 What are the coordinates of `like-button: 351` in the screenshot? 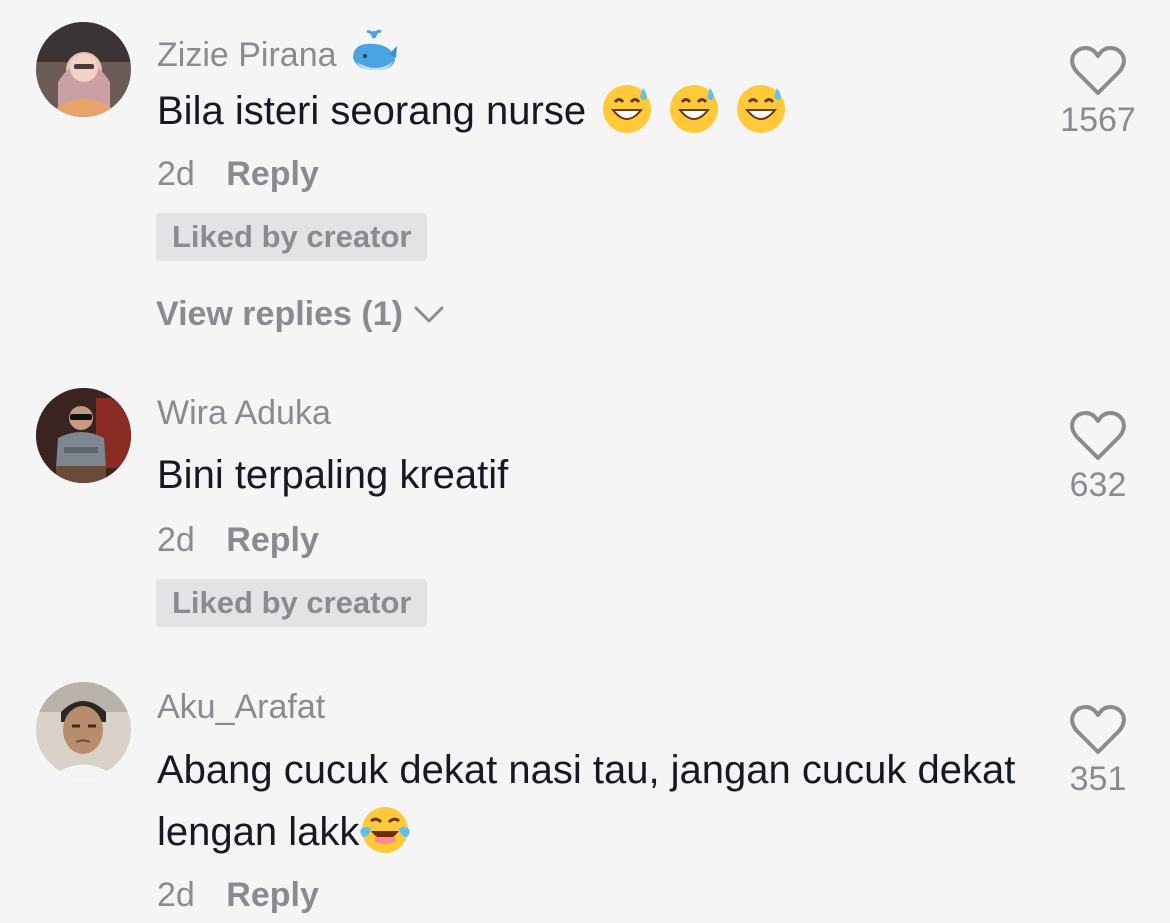 It's located at (1098, 751).